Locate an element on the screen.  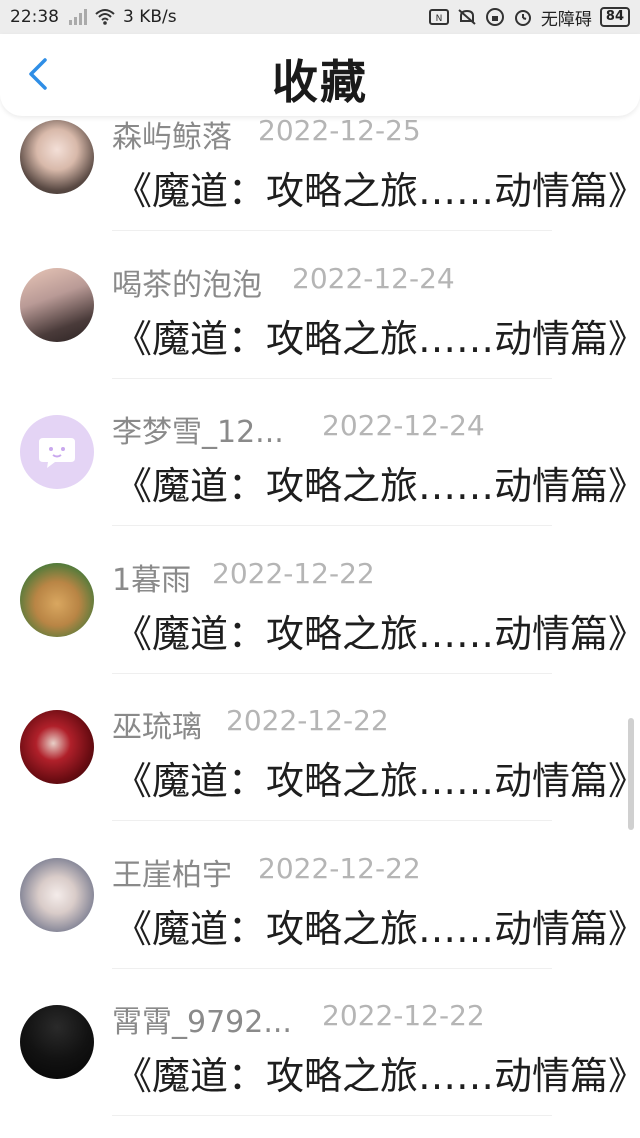
chat-bubble-icon is located at coordinates (57, 453).